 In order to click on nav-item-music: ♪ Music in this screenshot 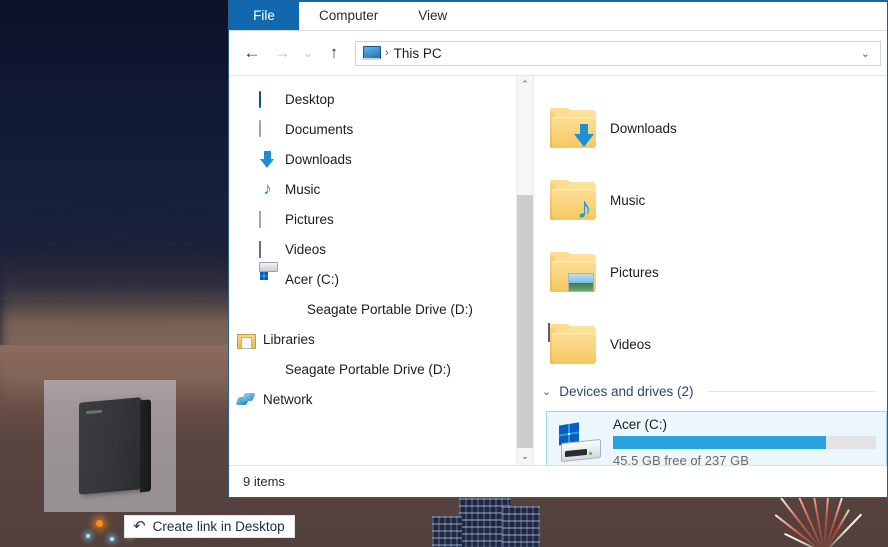, I will do `click(381, 189)`.